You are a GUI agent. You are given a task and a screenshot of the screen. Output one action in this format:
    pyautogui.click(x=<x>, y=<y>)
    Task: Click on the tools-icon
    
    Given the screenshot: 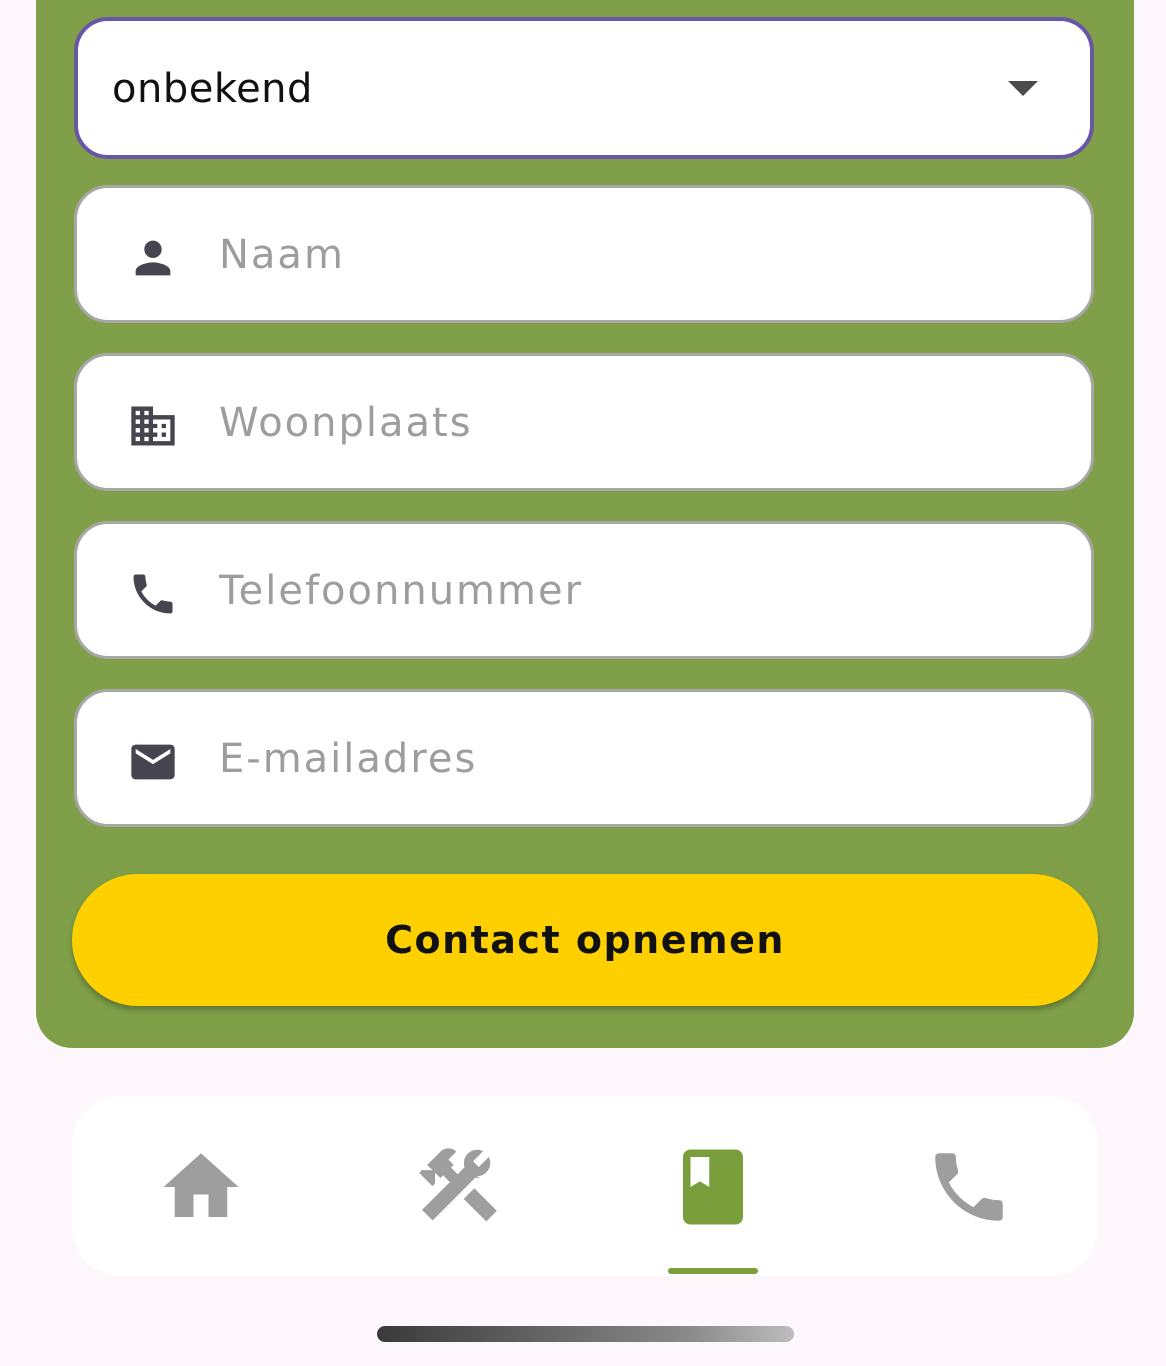 What is the action you would take?
    pyautogui.click(x=458, y=1185)
    